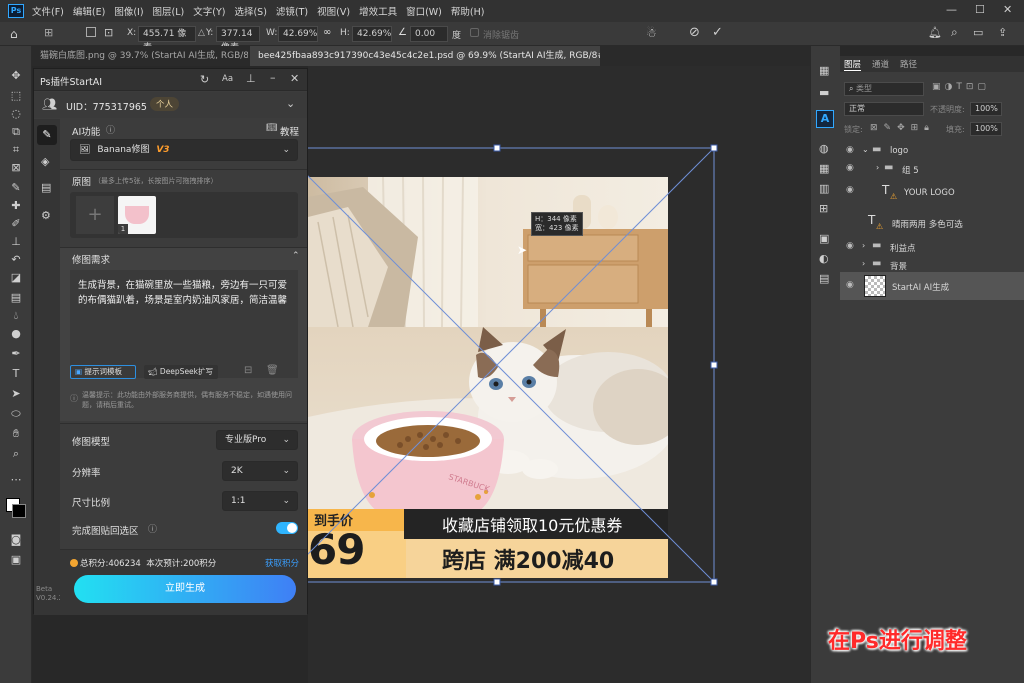  I want to click on prompt-template-button: ▣ 提示词模板, so click(103, 372).